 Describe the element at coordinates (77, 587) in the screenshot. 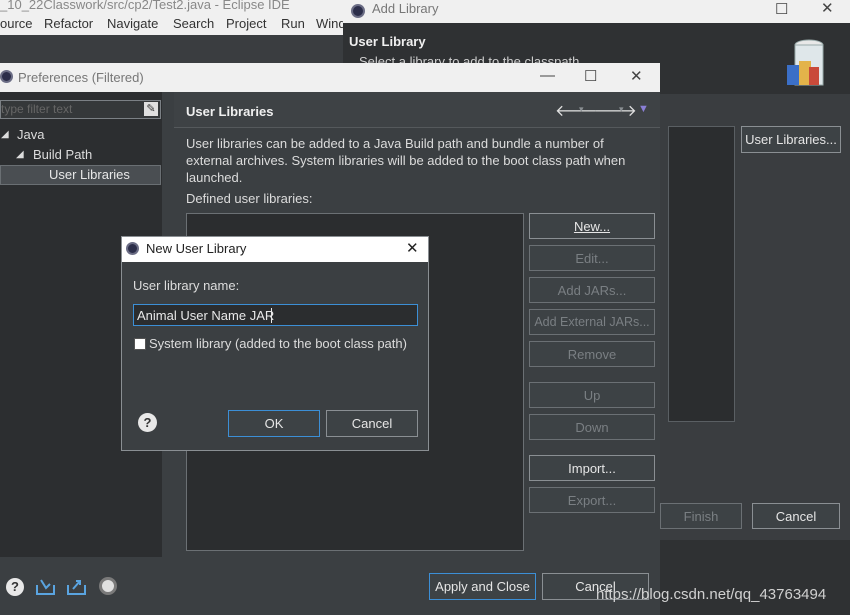

I see `export-preferences-icon` at that location.